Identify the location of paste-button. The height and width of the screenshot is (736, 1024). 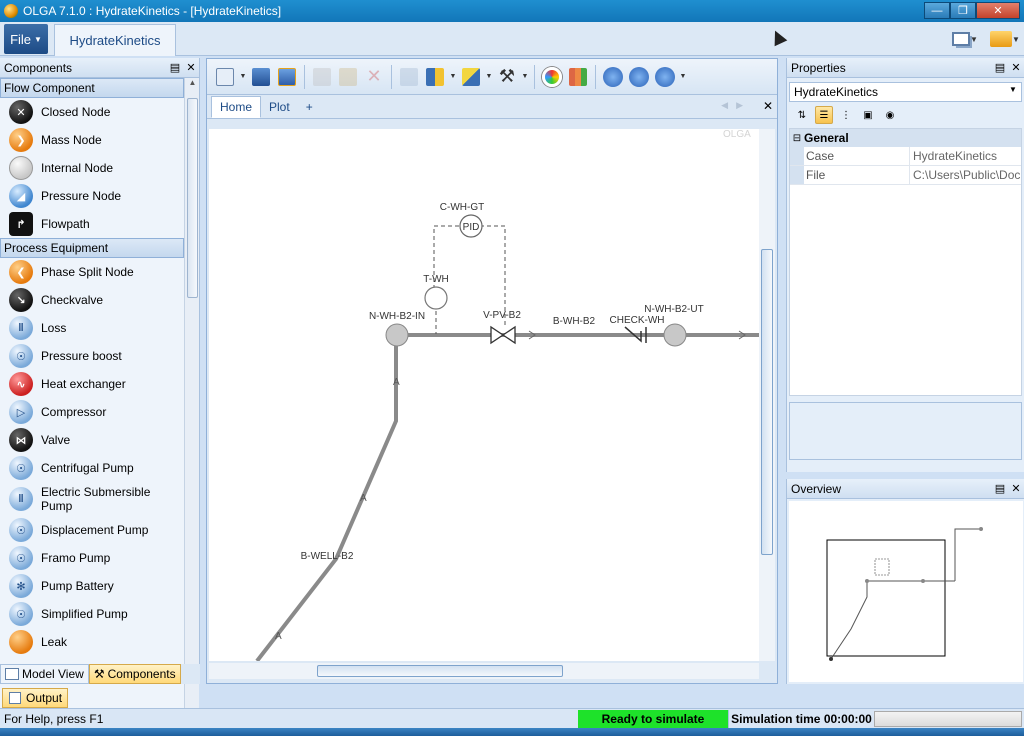
(348, 77).